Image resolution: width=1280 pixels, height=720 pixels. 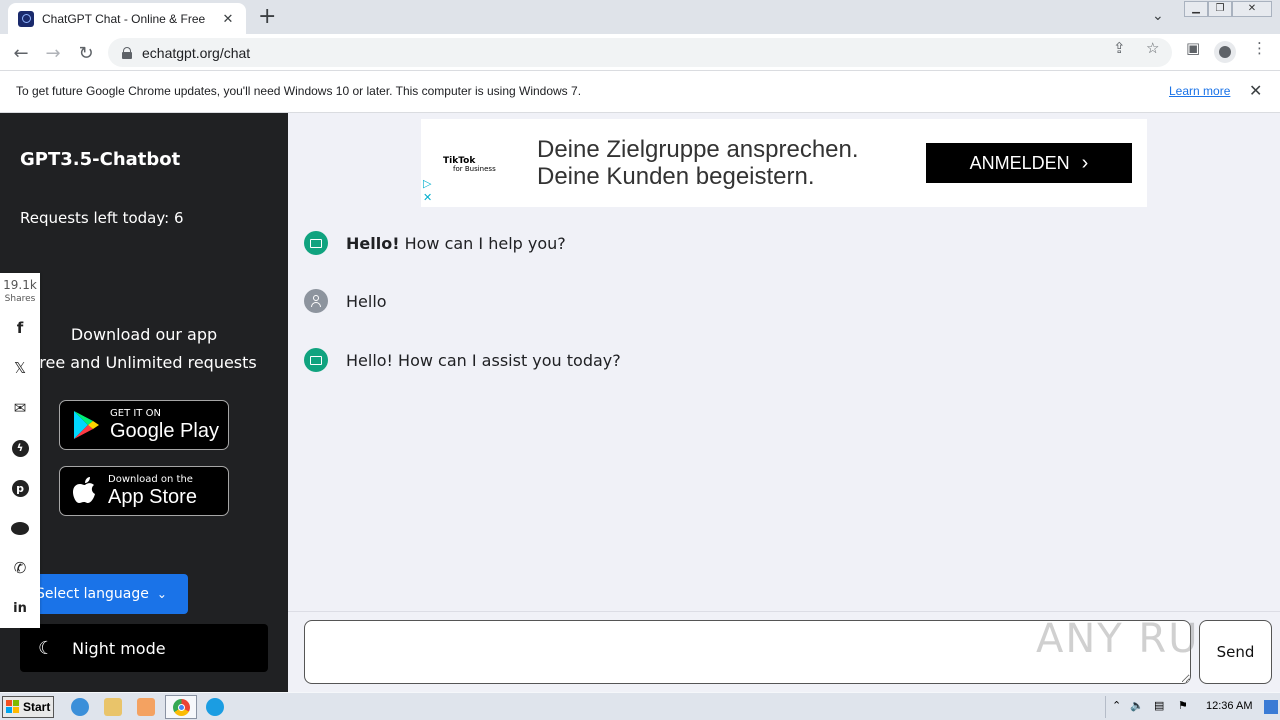 I want to click on tray-expand-icon: ⌃, so click(x=1116, y=705).